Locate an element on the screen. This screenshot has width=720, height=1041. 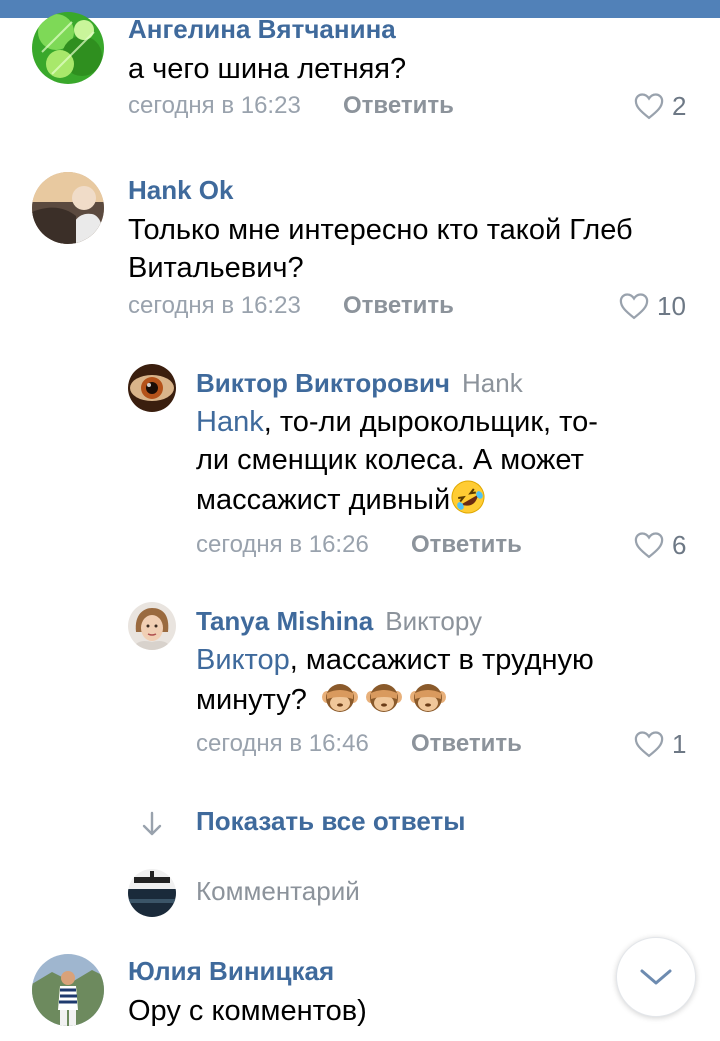
like-count: 1 is located at coordinates (679, 743).